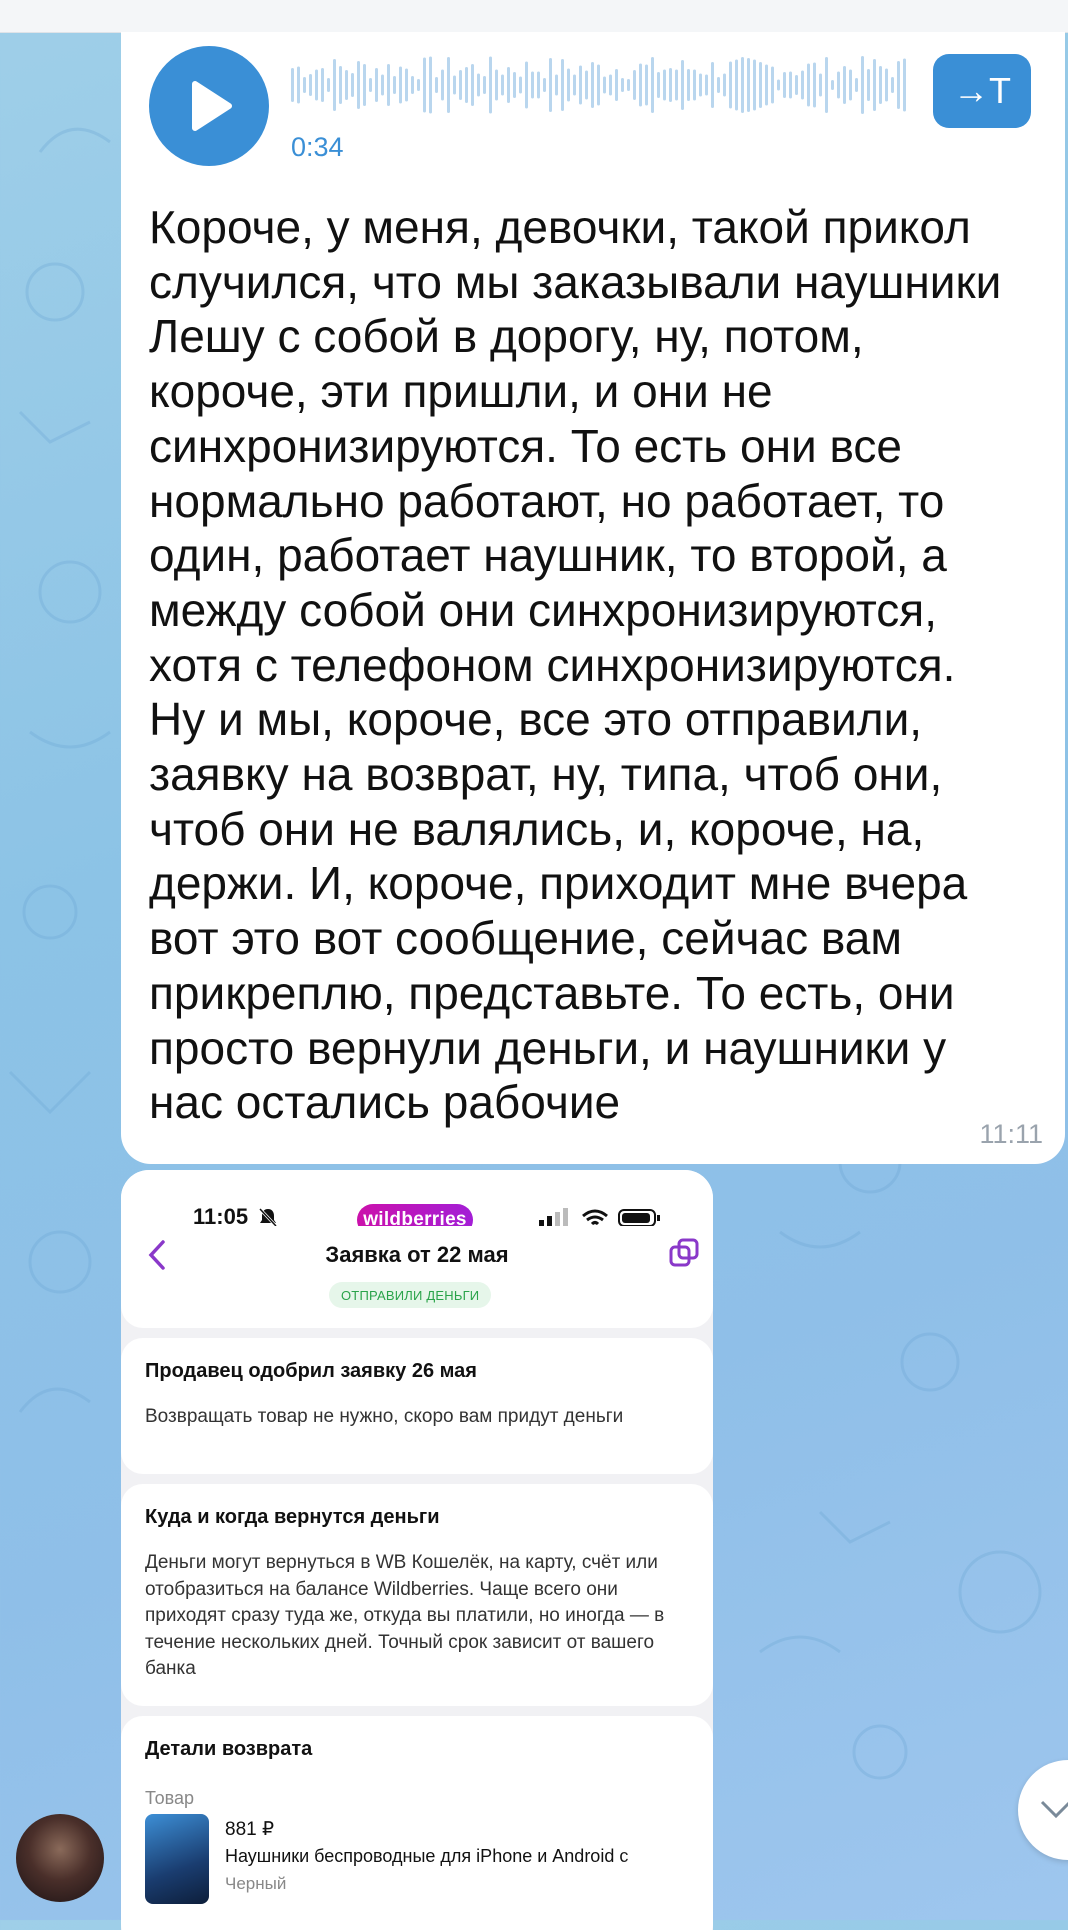  What do you see at coordinates (982, 91) in the screenshot?
I see `transcribe-button: →T` at bounding box center [982, 91].